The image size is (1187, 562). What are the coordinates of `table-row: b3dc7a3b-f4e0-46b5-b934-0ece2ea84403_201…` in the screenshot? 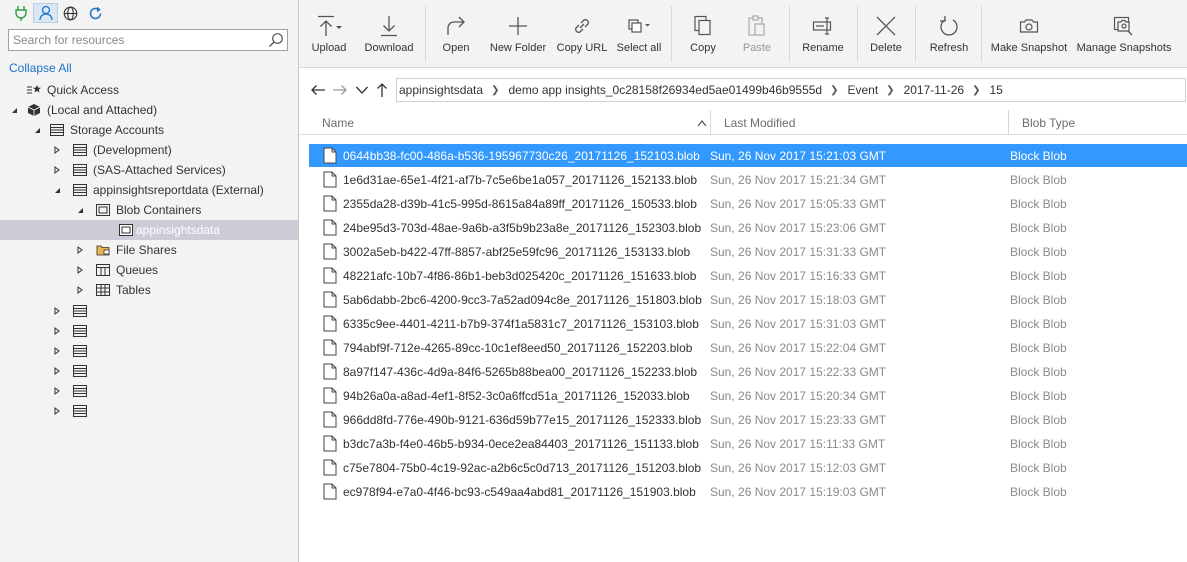 It's located at (748, 443).